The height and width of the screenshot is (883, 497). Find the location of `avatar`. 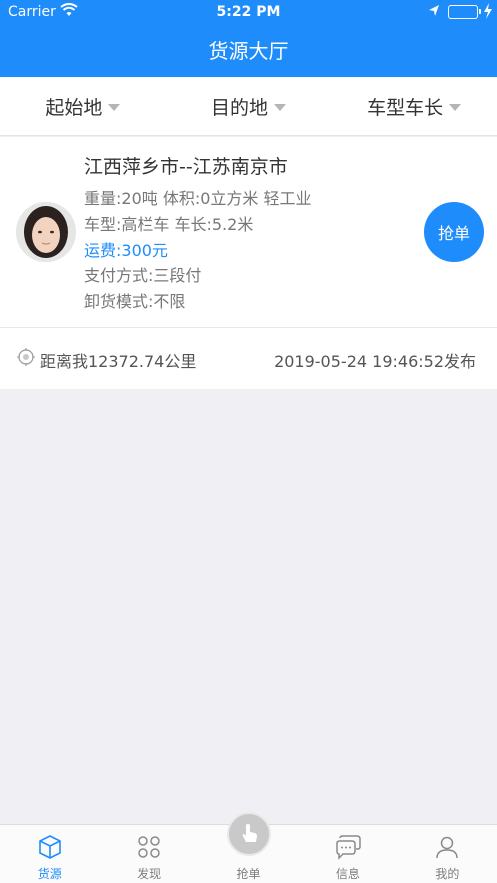

avatar is located at coordinates (46, 232).